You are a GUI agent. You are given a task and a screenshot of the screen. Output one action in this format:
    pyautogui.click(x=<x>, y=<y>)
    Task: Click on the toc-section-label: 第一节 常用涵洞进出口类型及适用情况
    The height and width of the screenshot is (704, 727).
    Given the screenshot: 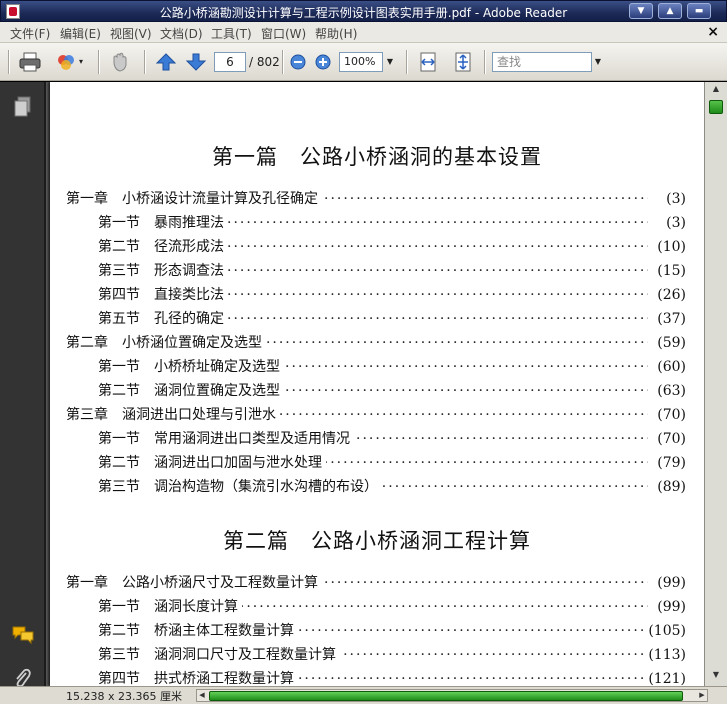 What is the action you would take?
    pyautogui.click(x=226, y=439)
    